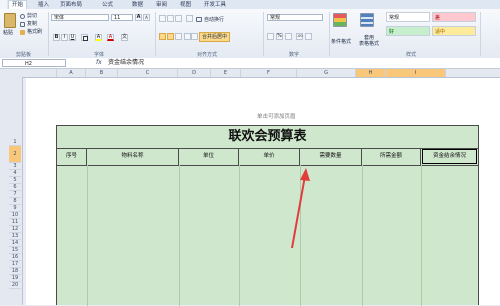 This screenshot has height=306, width=500. Describe the element at coordinates (32, 24) in the screenshot. I see `copy-button: 复制` at that location.